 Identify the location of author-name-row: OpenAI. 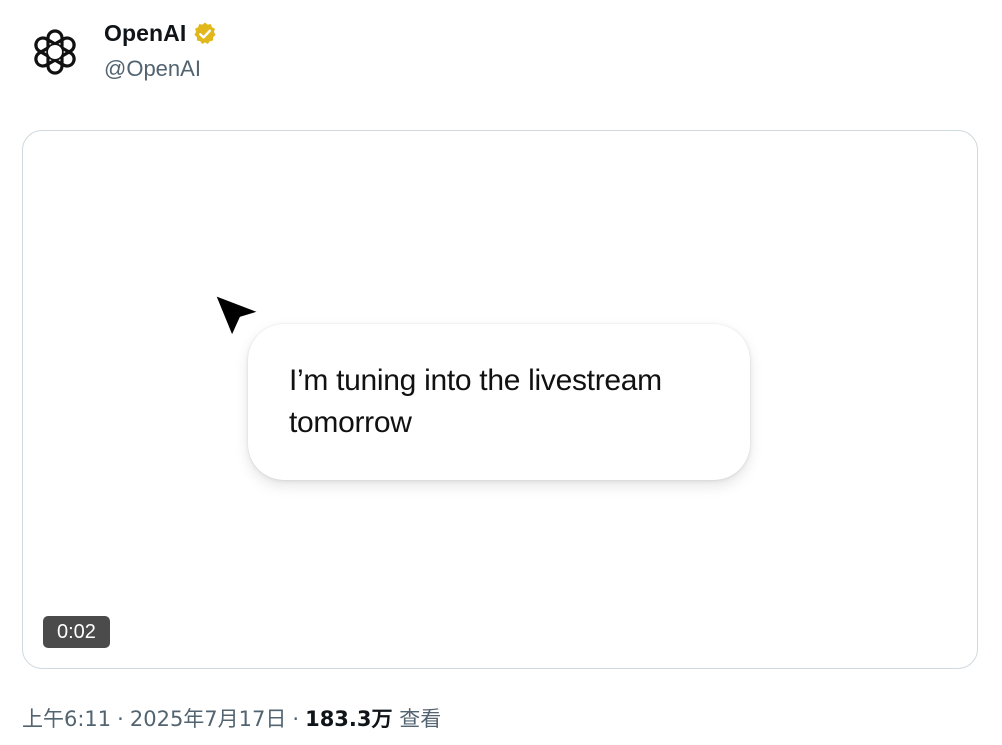
(161, 33).